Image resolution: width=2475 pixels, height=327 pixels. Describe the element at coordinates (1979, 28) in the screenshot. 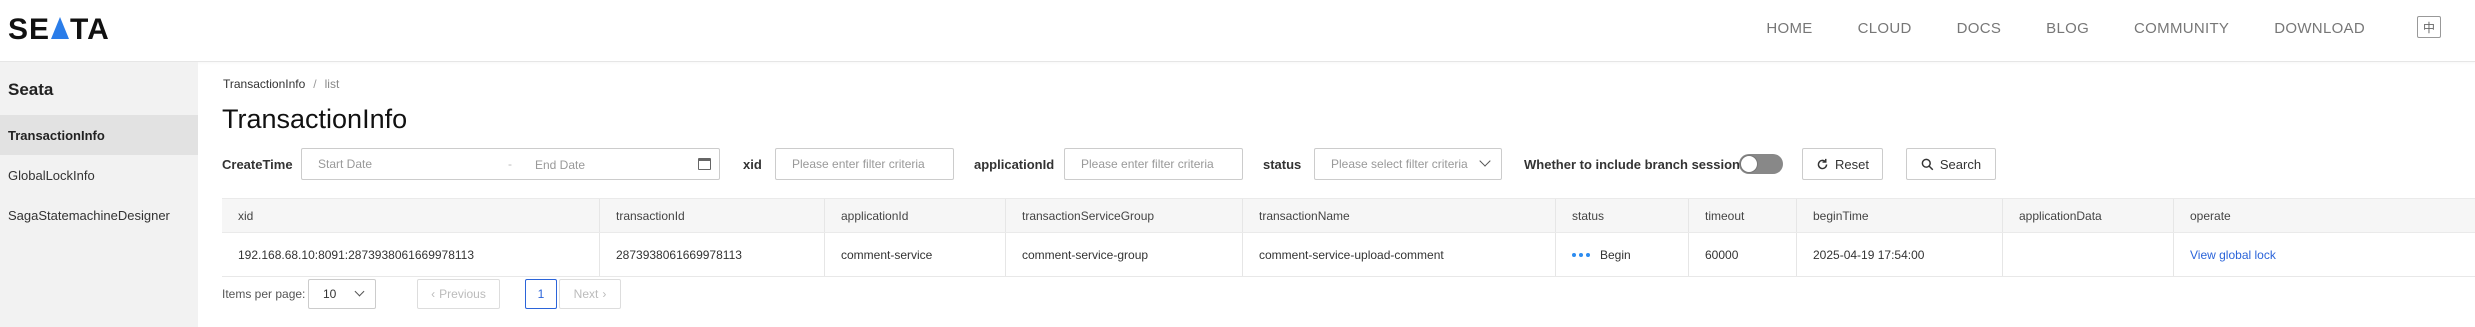

I see `nav-docs: DOCS` at that location.